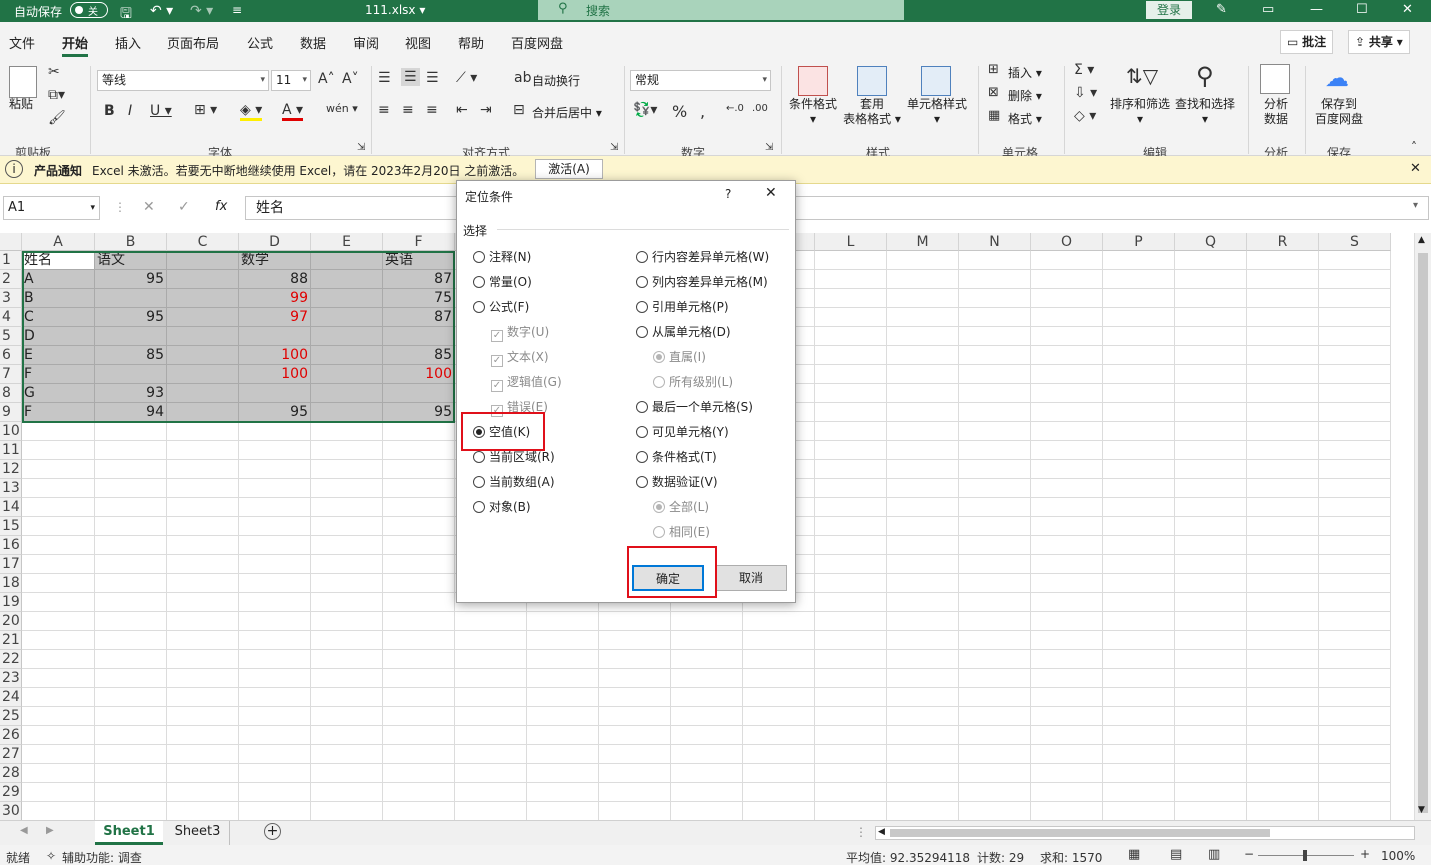 This screenshot has height=866, width=1431. I want to click on activate-button: 激活(A), so click(569, 169).